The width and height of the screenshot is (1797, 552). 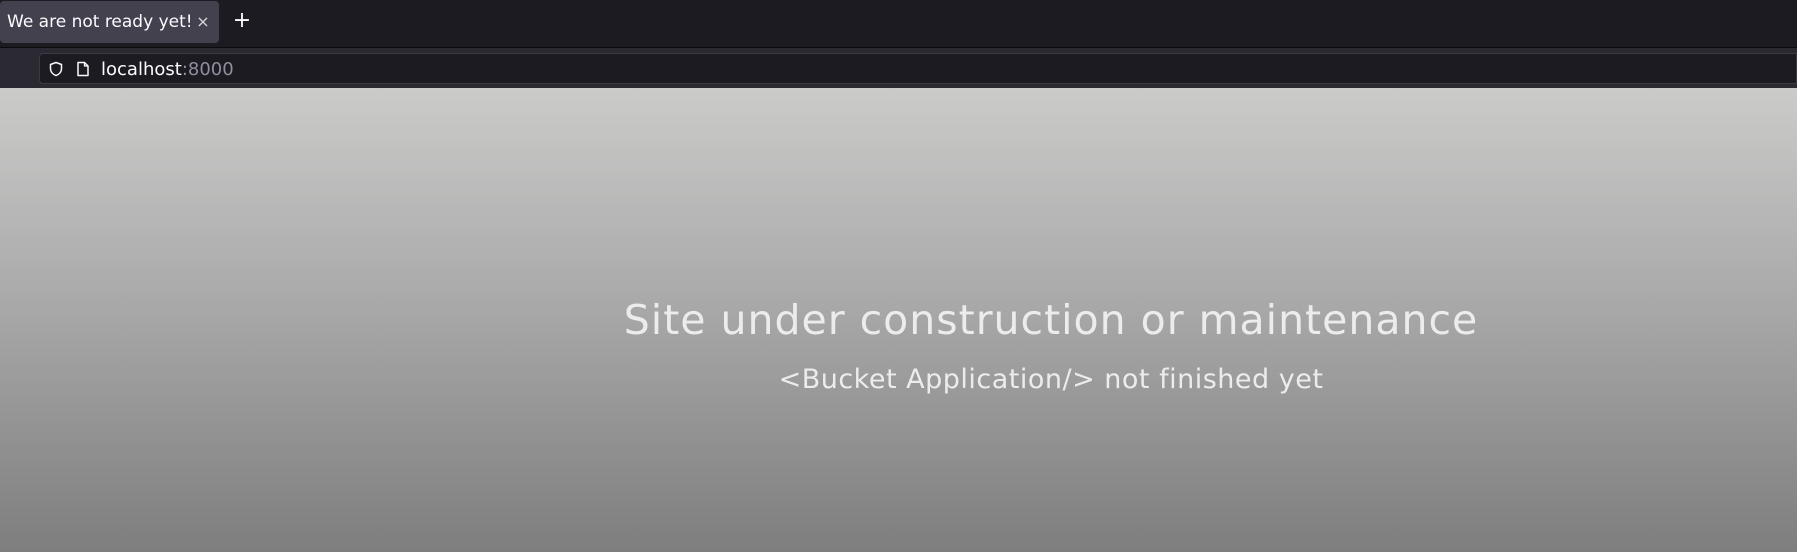 I want to click on page-headline: Site under construction or maintenance, so click(x=1051, y=320).